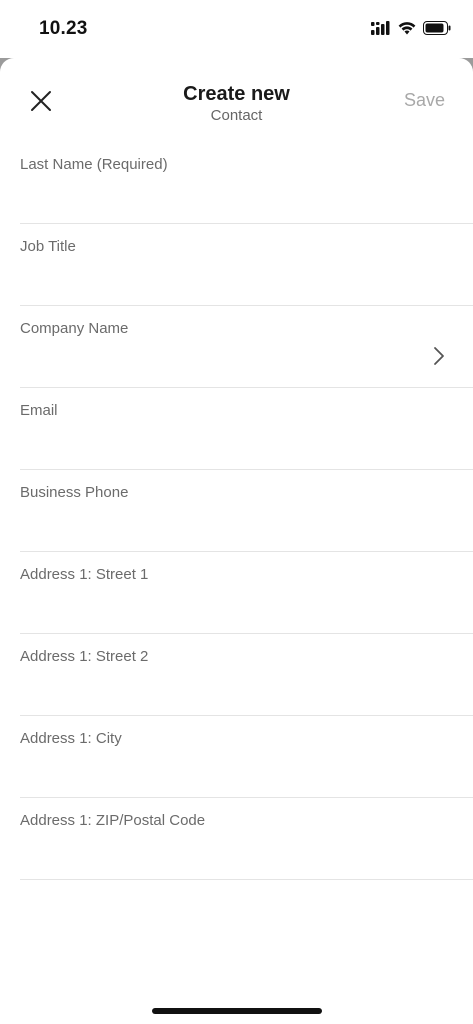  I want to click on field-city: Address 1: City, so click(246, 757).